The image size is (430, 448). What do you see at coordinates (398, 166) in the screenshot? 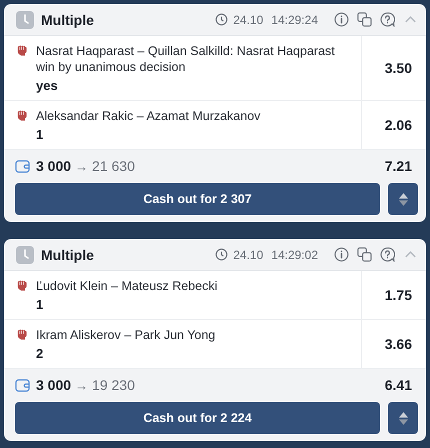
I see `total-odds: 7.21` at bounding box center [398, 166].